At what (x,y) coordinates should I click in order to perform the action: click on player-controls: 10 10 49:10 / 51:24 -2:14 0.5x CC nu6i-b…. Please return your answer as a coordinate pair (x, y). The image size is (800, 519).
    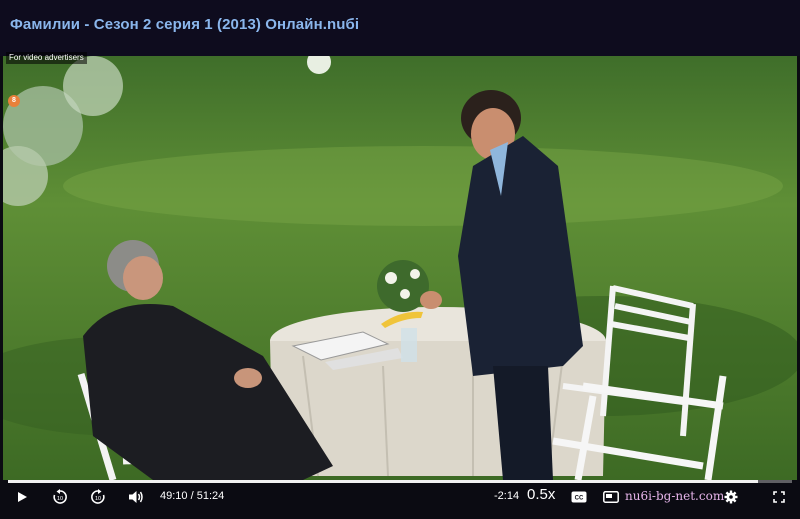
    Looking at the image, I should click on (400, 501).